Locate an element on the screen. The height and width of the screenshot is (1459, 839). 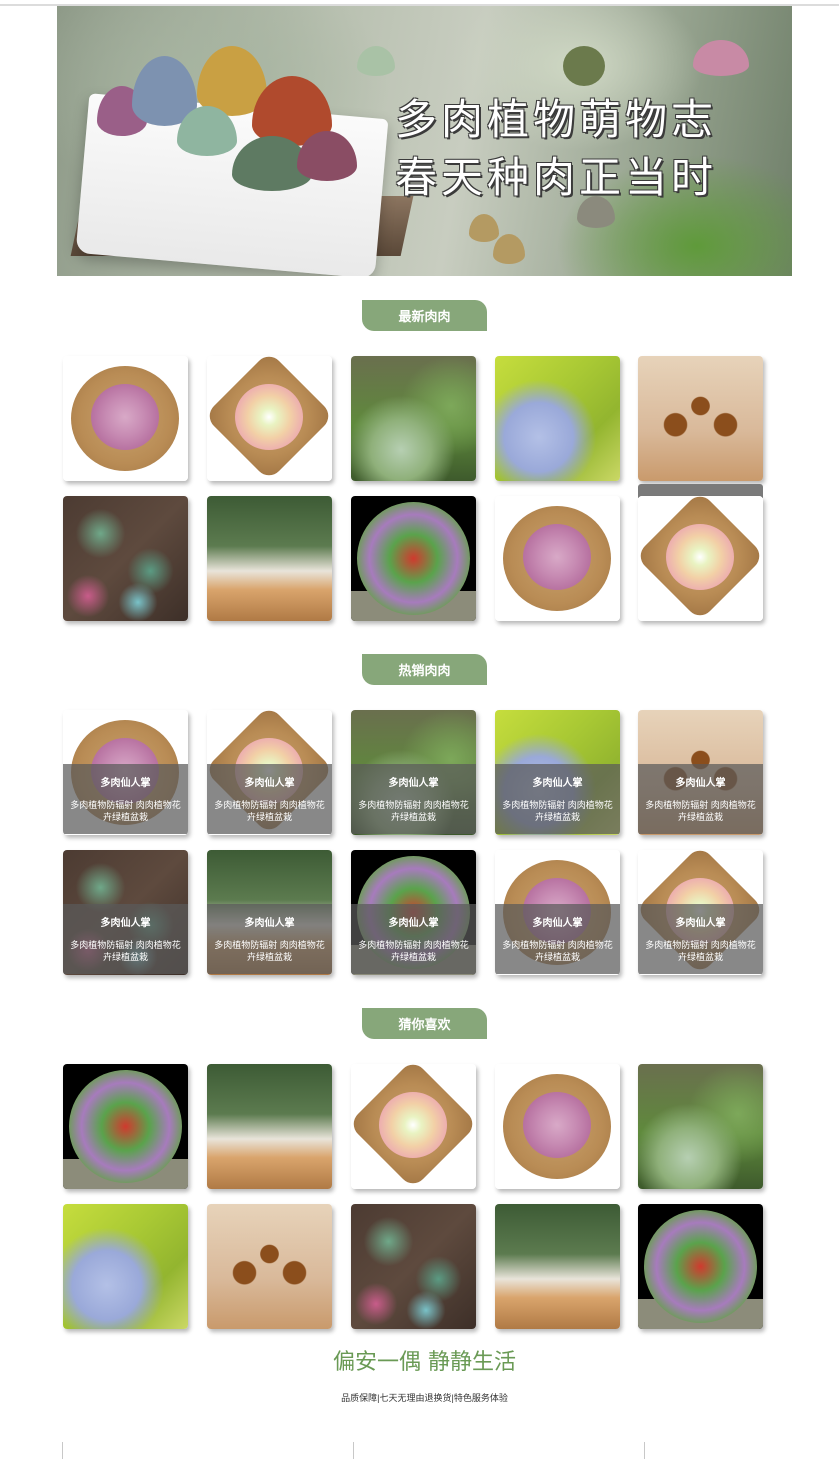
section-title-guess: 猜你喜欢 is located at coordinates (424, 1023).